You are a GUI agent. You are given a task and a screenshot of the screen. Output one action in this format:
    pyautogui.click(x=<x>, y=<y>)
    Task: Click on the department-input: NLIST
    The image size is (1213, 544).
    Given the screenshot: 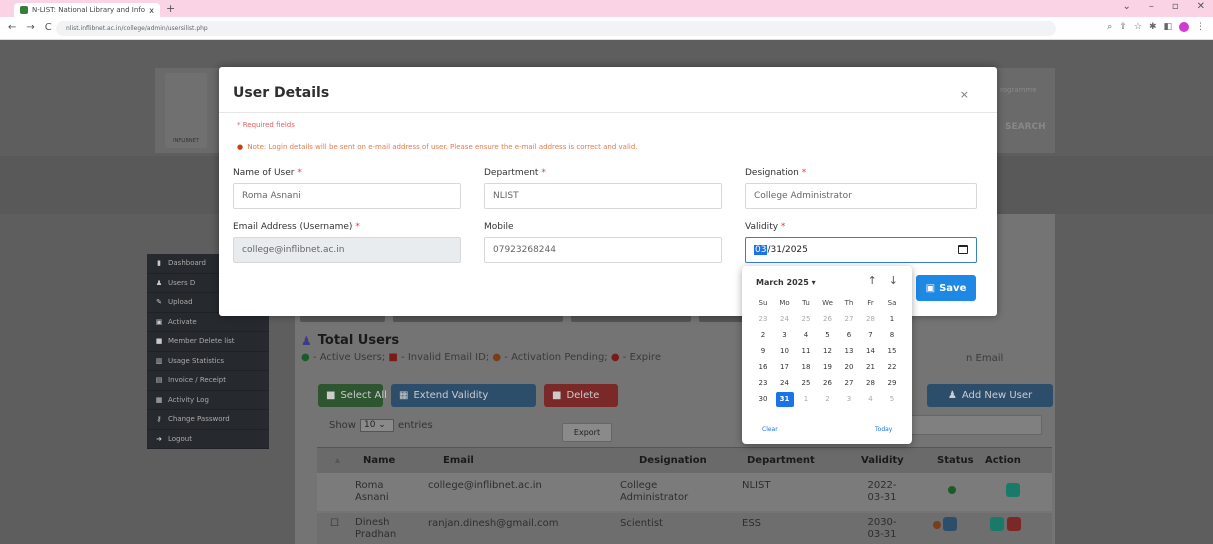 What is the action you would take?
    pyautogui.click(x=603, y=196)
    